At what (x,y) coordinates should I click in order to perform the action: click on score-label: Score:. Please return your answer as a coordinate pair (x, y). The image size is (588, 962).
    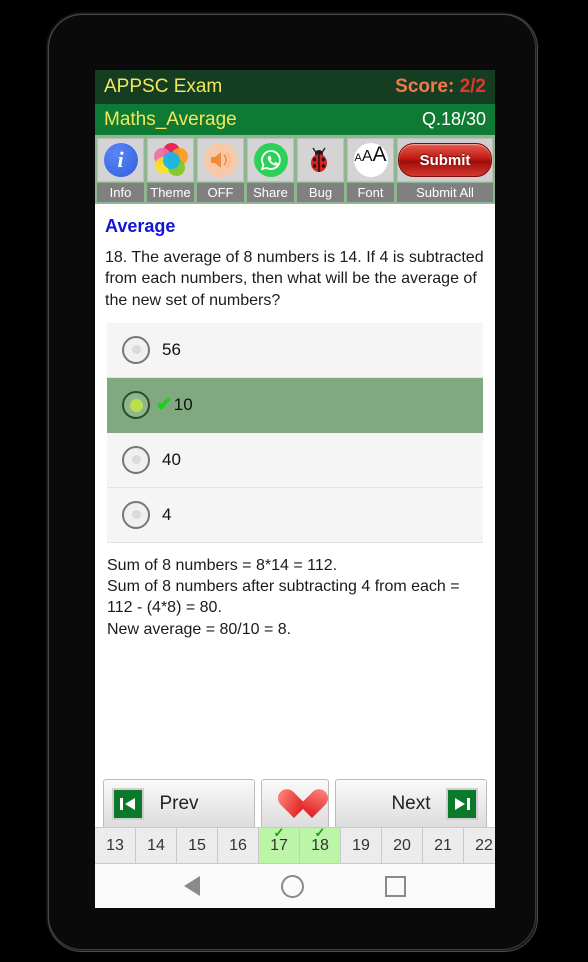
    Looking at the image, I should click on (427, 86).